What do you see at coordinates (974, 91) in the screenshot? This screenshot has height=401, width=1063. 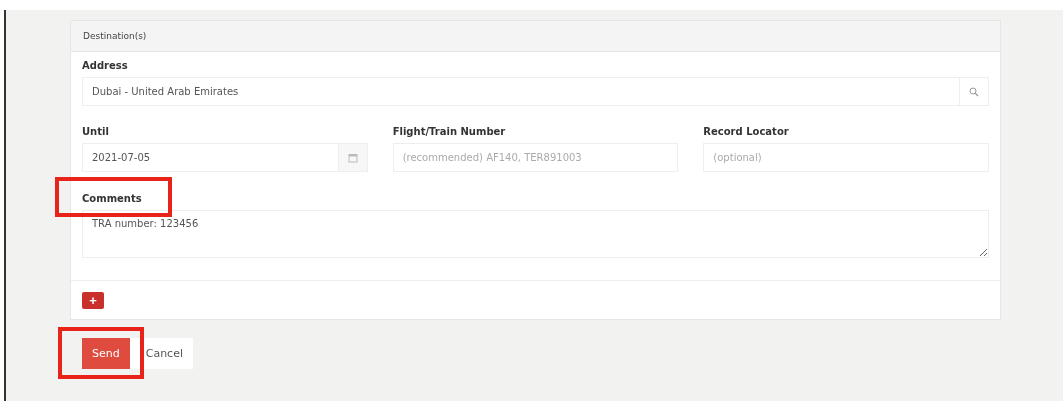 I see `search-icon` at bounding box center [974, 91].